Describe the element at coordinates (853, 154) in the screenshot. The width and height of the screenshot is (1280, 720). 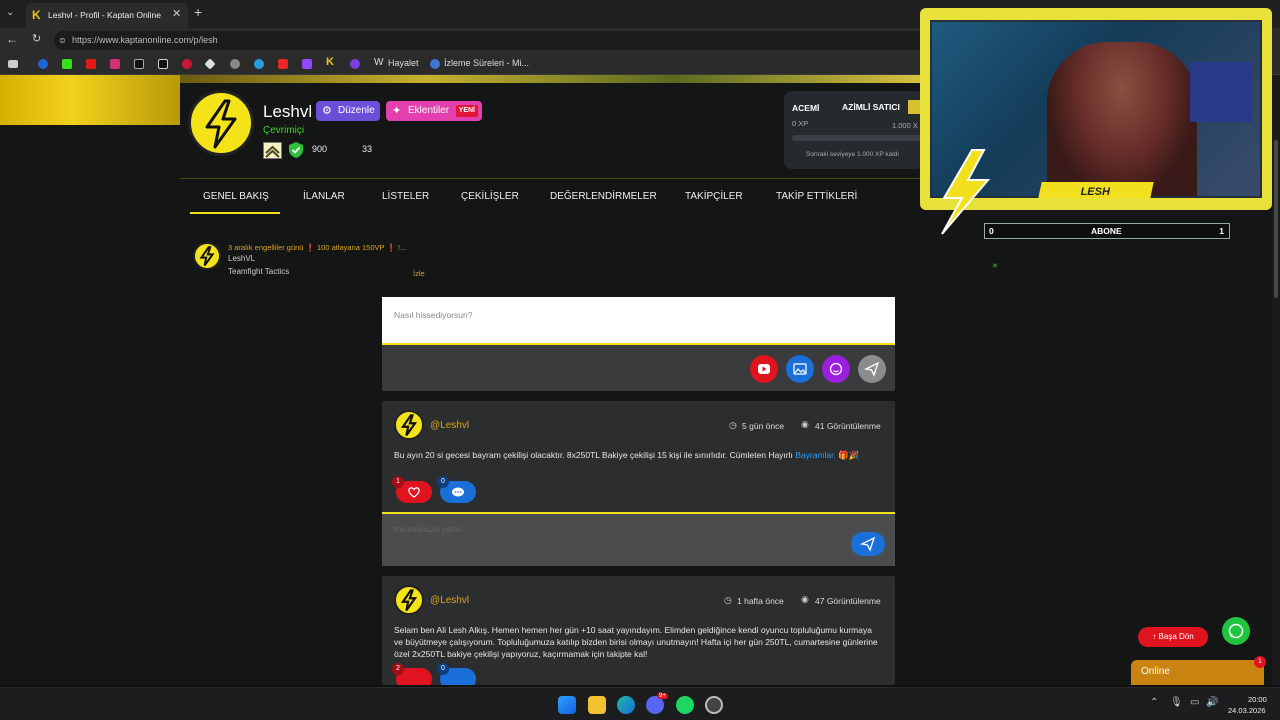
I see `level-note: Sonraki seviyeye 1.000 XP kaldı` at that location.